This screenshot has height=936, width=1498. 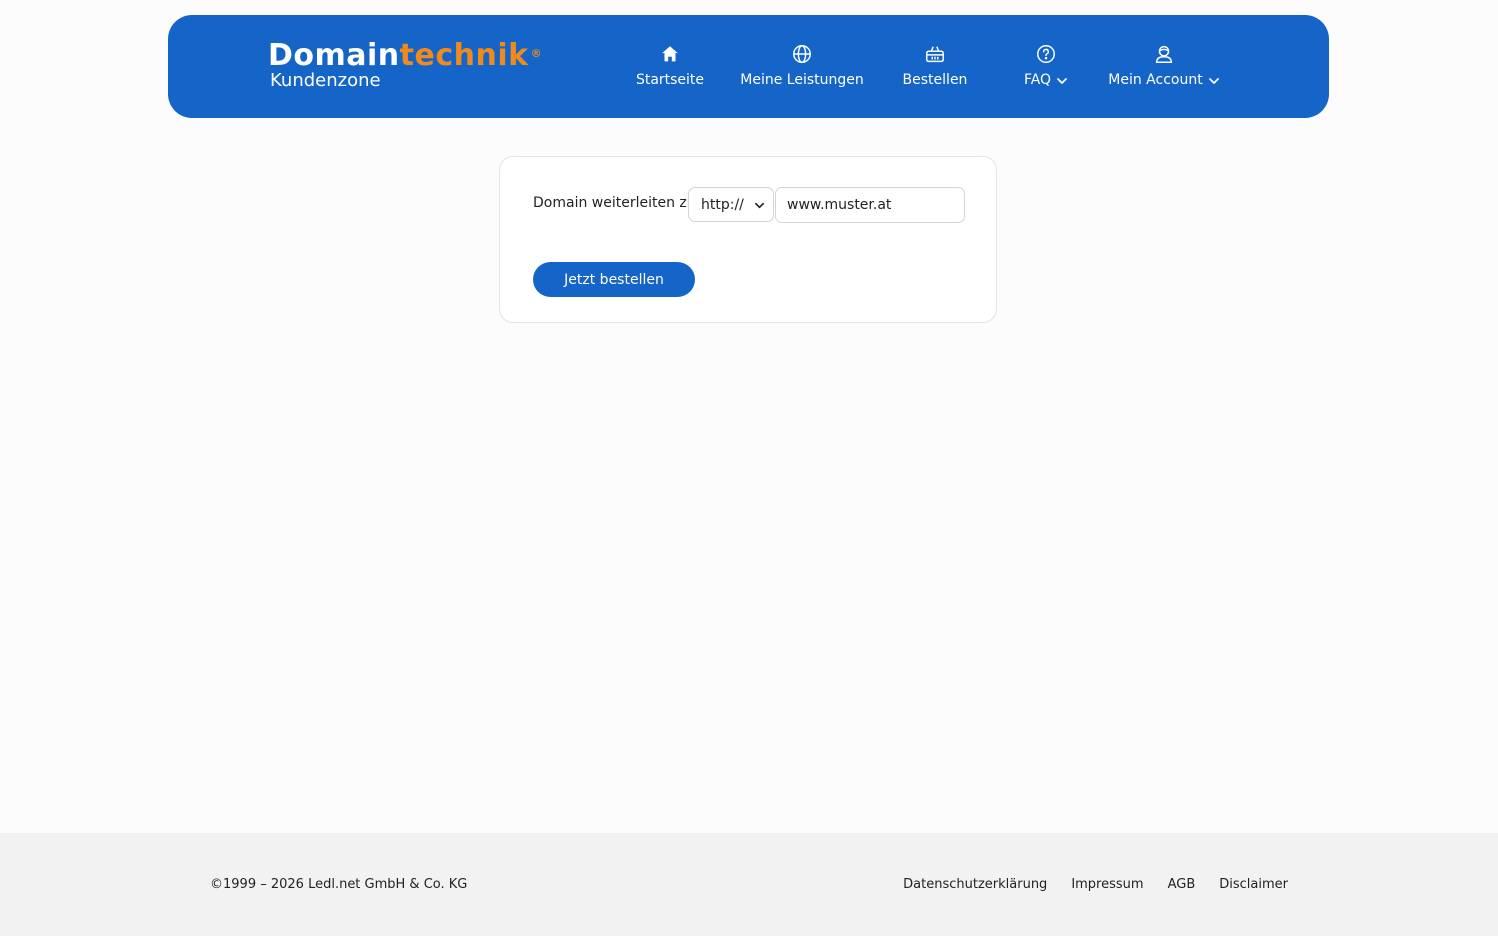 I want to click on brand-name-part2: technik, so click(x=464, y=55).